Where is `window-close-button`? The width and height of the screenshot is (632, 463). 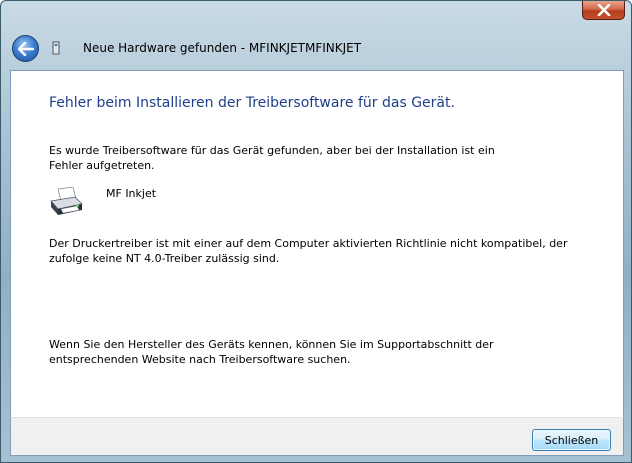 window-close-button is located at coordinates (603, 10).